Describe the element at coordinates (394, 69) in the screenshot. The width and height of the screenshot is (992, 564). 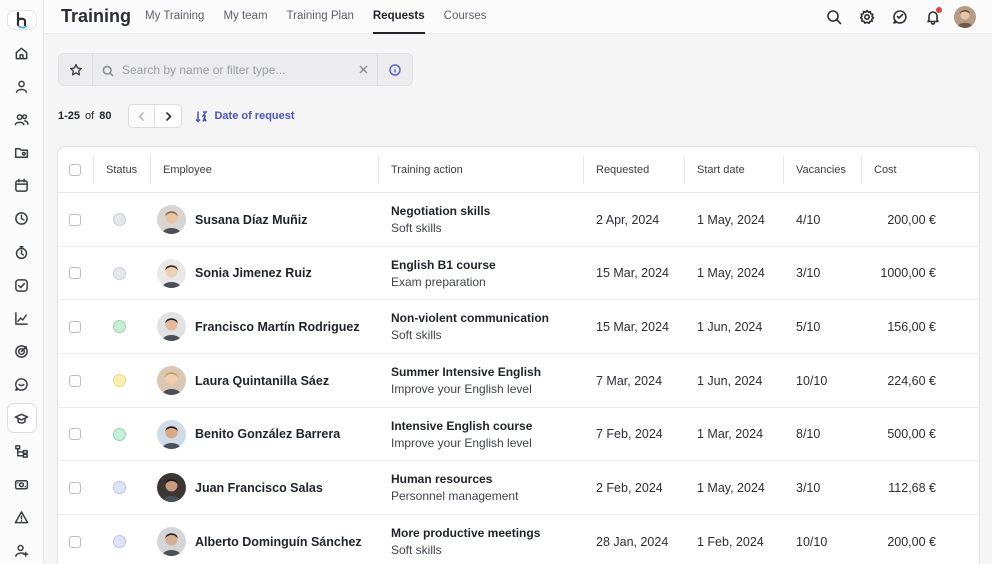
I see `search-info-button` at that location.